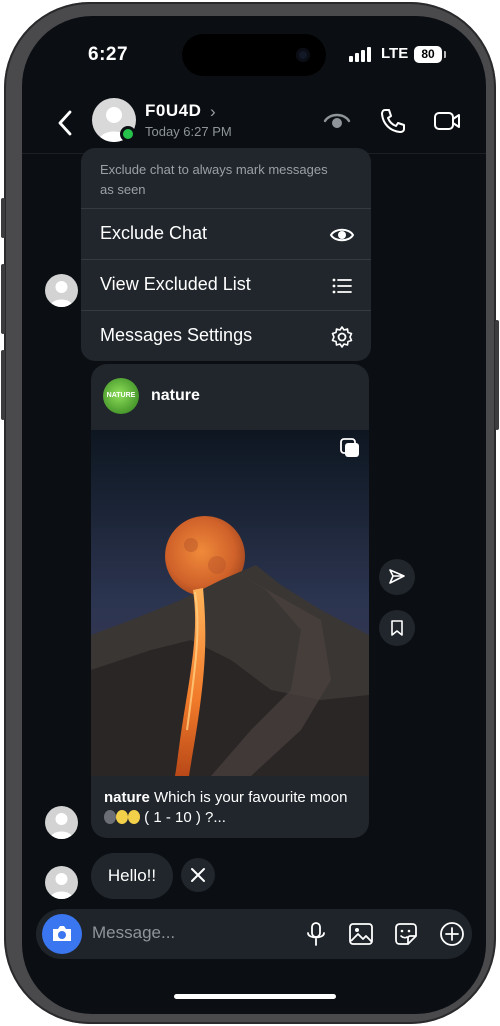 The height and width of the screenshot is (1026, 500). I want to click on menu-item-exclude-chat: Exclude Chat, so click(226, 233).